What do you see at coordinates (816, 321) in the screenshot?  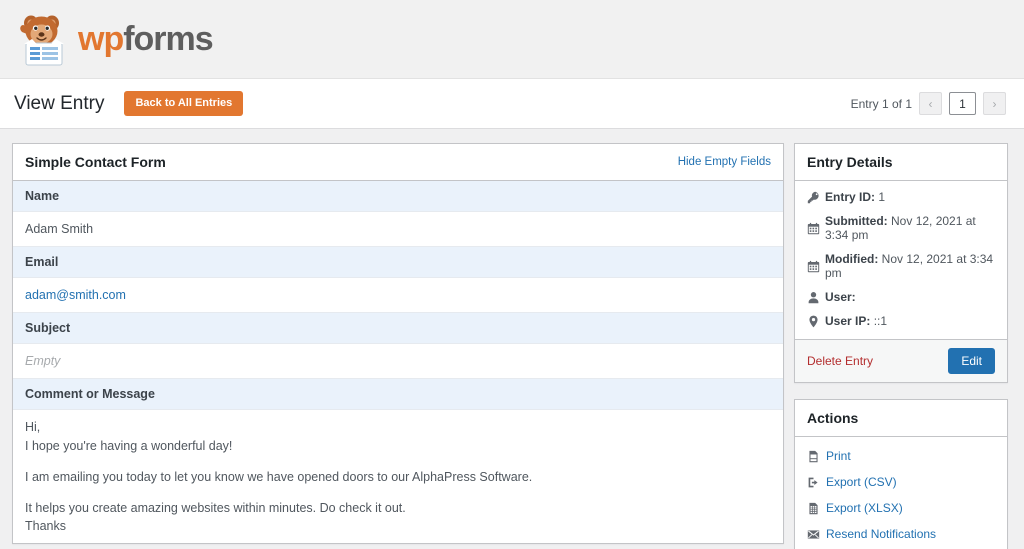 I see `location-pin-icon` at bounding box center [816, 321].